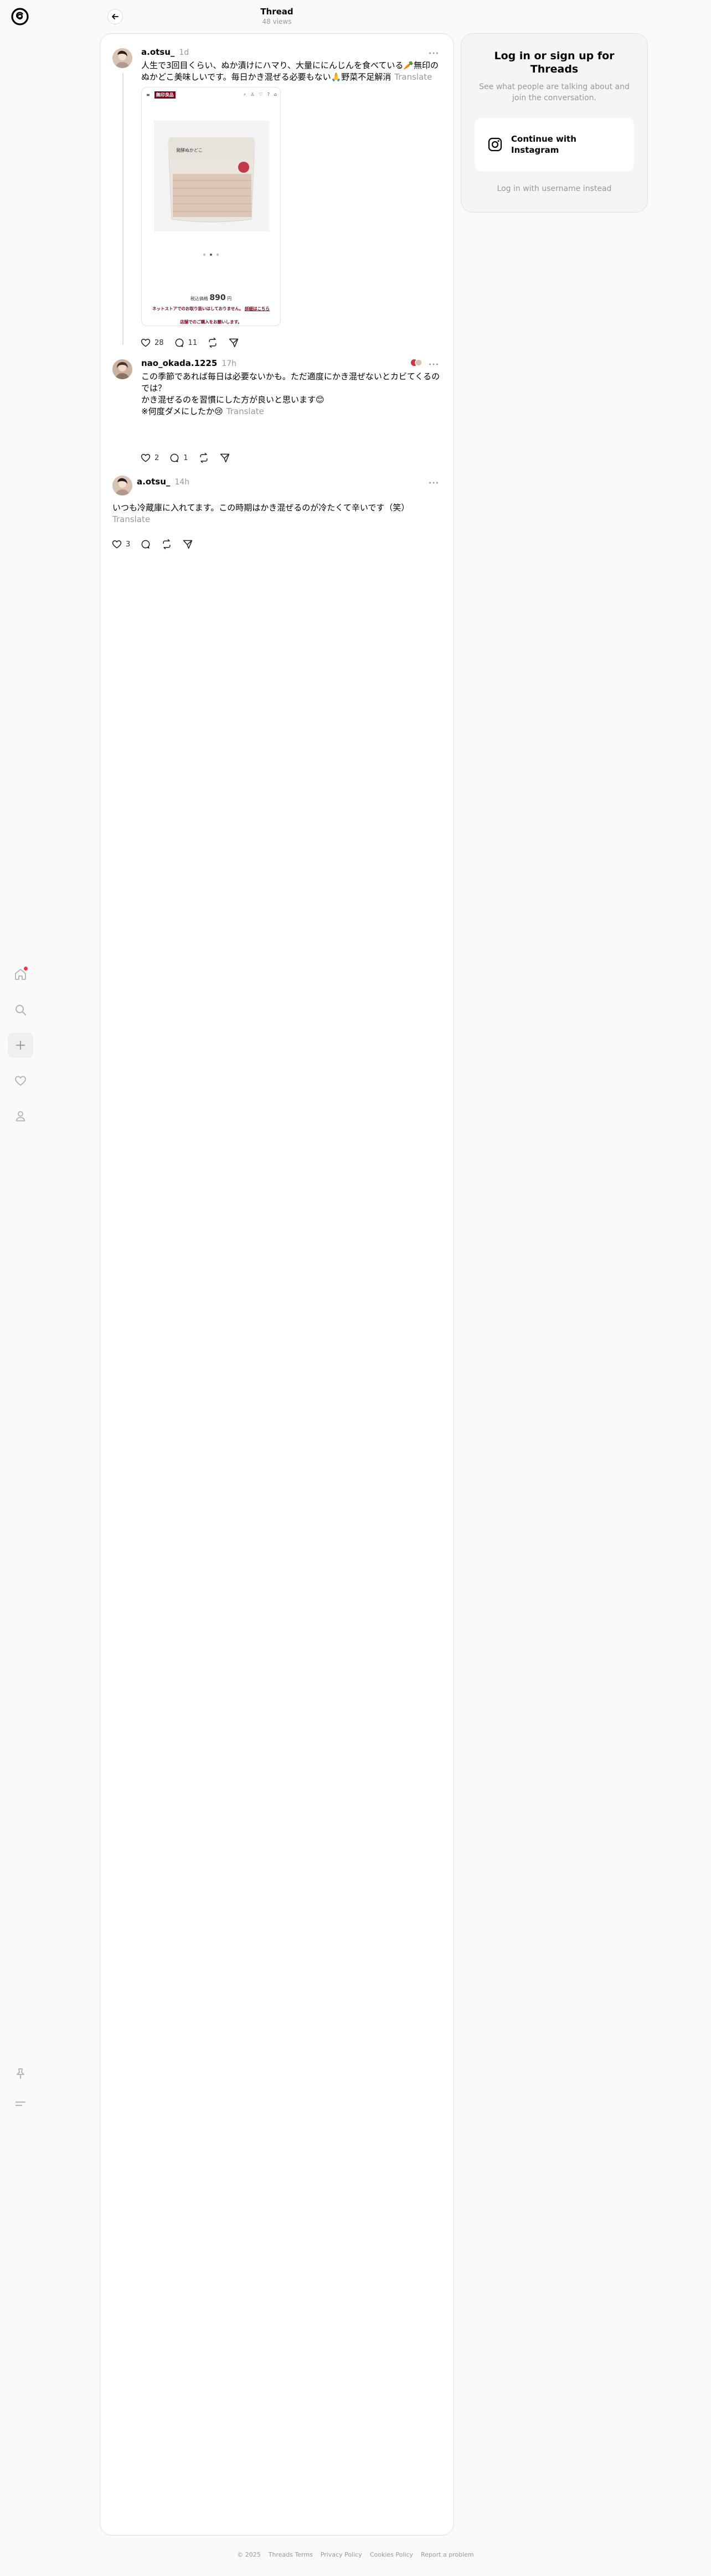 The image size is (711, 2576). I want to click on notification-dot, so click(26, 968).